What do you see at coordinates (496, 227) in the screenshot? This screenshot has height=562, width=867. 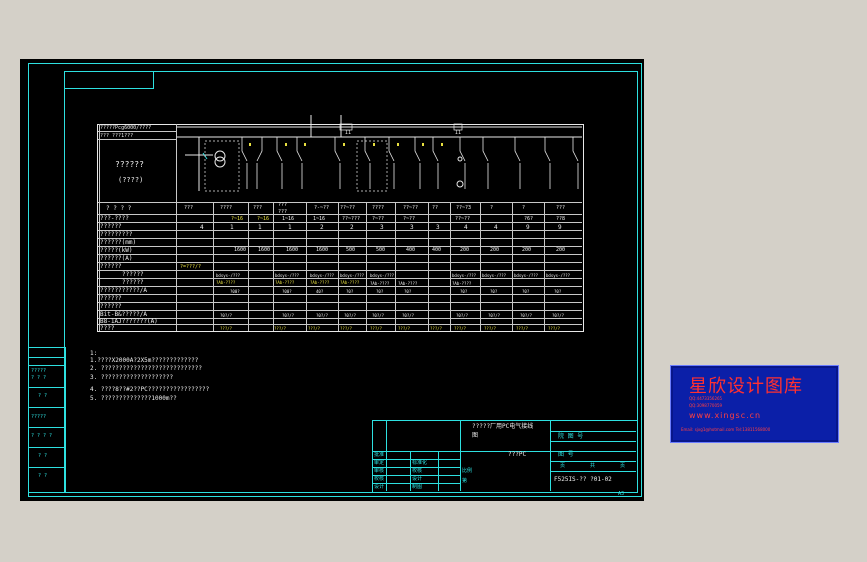 I see `row3-c11: 4` at bounding box center [496, 227].